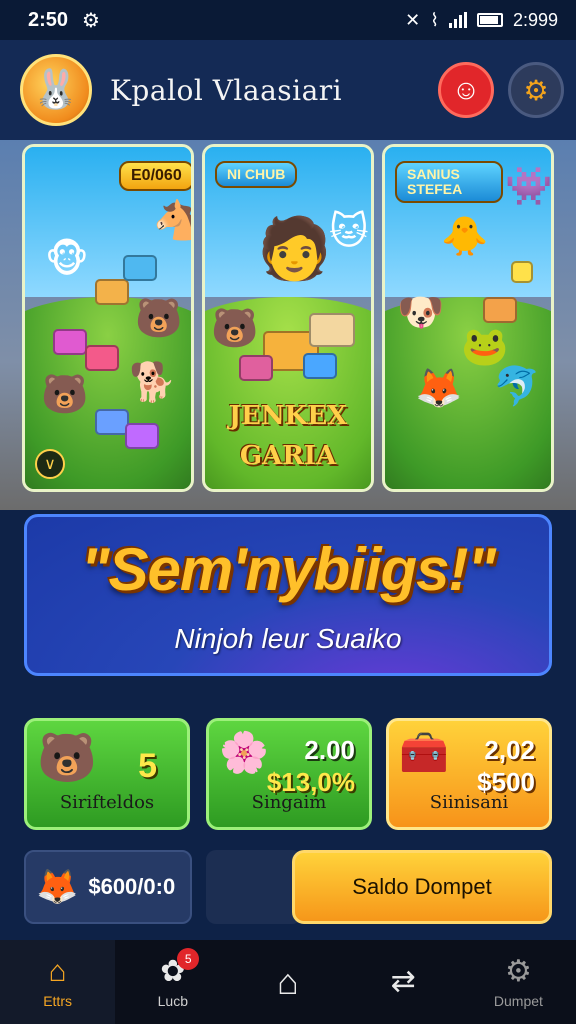 The height and width of the screenshot is (1024, 576). Describe the element at coordinates (469, 802) in the screenshot. I see `stat-label-3: Siinisani` at that location.